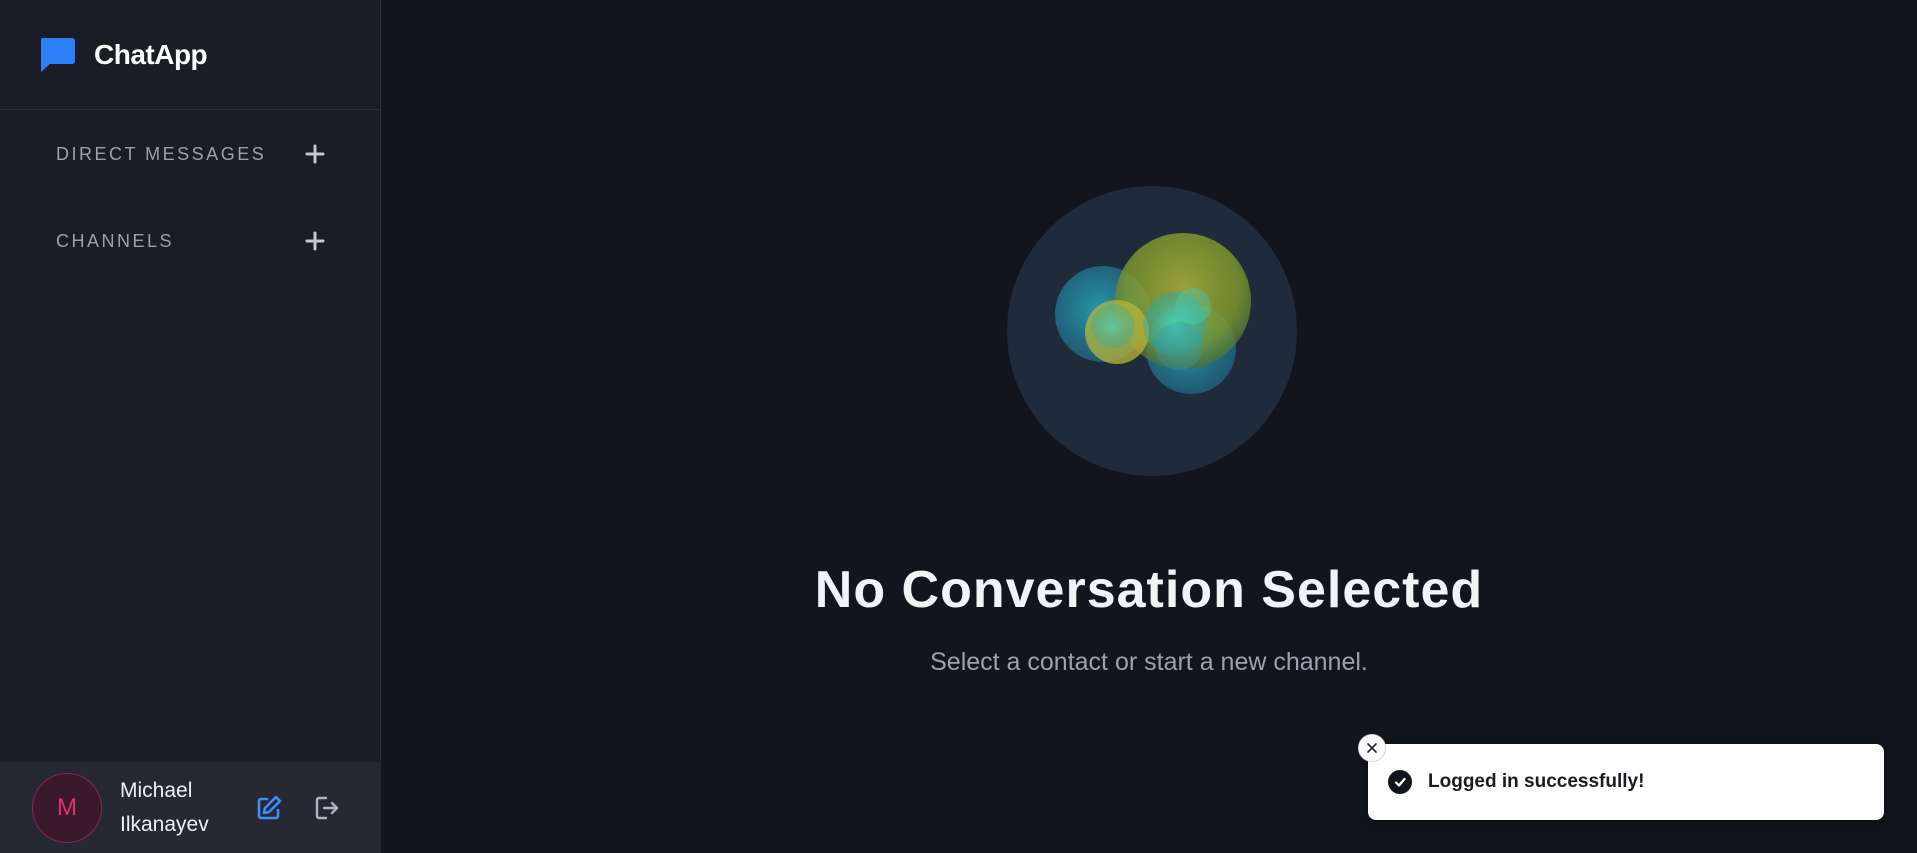  Describe the element at coordinates (315, 241) in the screenshot. I see `add-channel-plus-icon` at that location.